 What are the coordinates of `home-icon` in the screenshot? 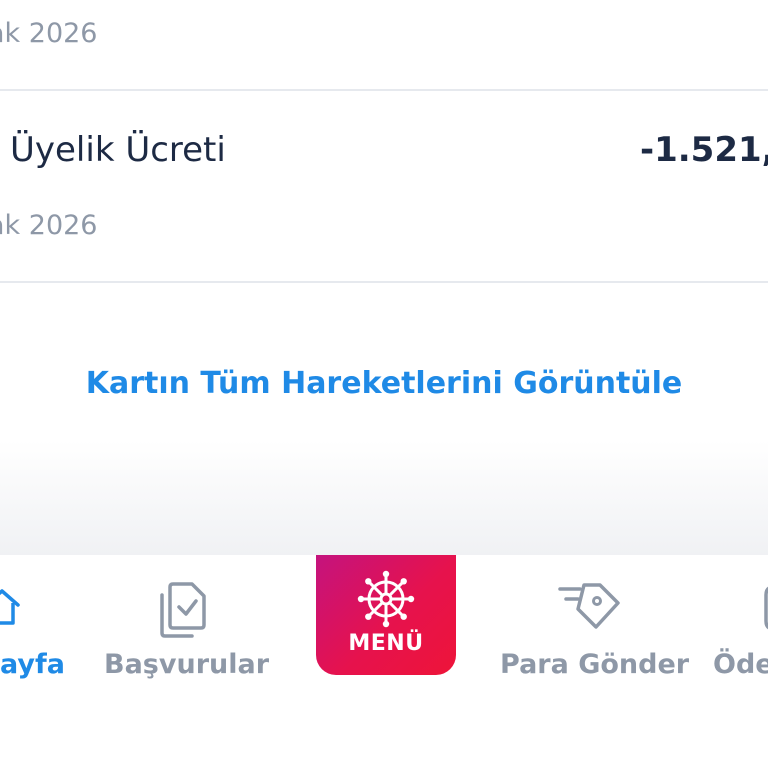 It's located at (10, 607).